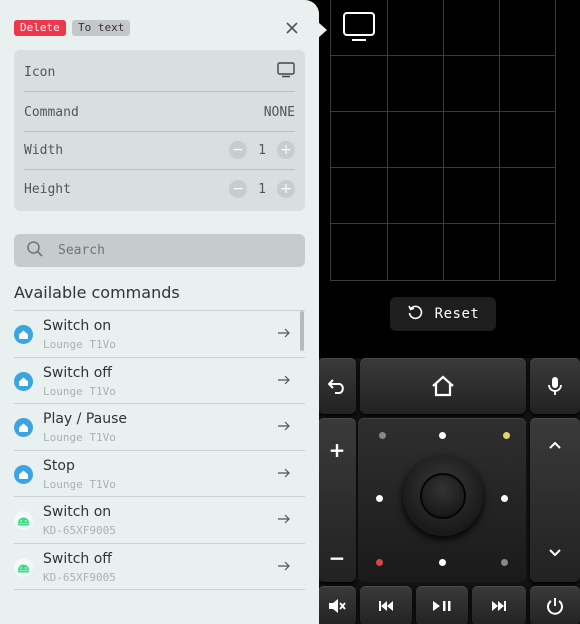 This screenshot has height=624, width=580. Describe the element at coordinates (40, 72) in the screenshot. I see `icon-label: Icon` at that location.